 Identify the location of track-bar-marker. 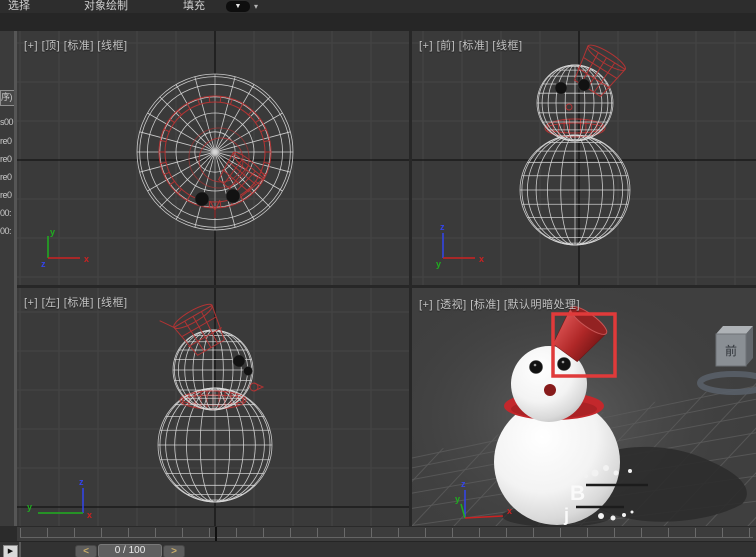
(216, 534).